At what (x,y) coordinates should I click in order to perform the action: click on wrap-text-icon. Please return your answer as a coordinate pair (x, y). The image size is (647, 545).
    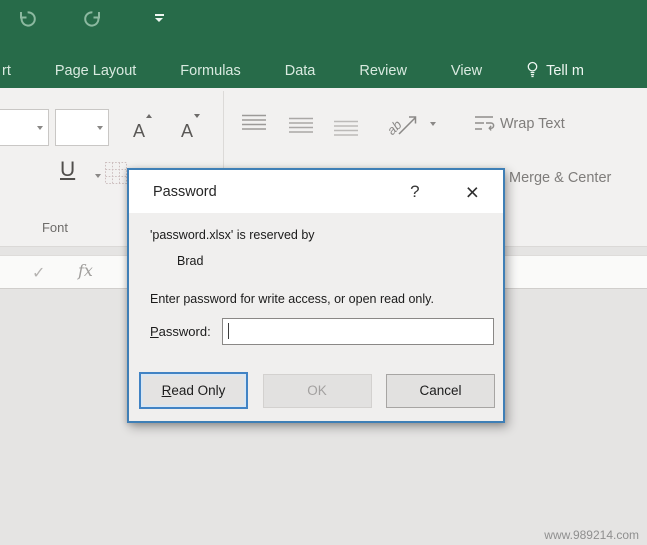
    Looking at the image, I should click on (485, 123).